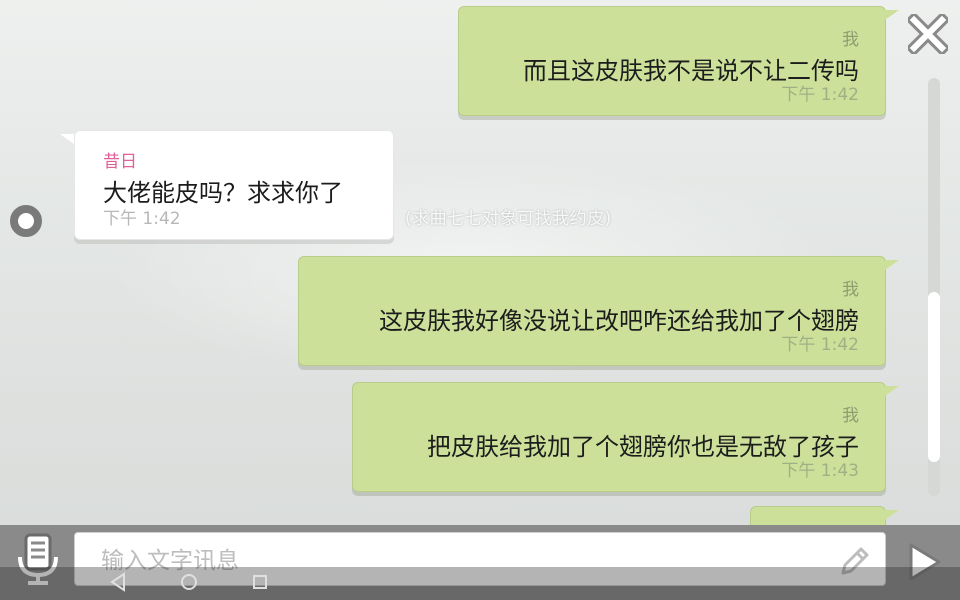  I want to click on close-button, so click(928, 34).